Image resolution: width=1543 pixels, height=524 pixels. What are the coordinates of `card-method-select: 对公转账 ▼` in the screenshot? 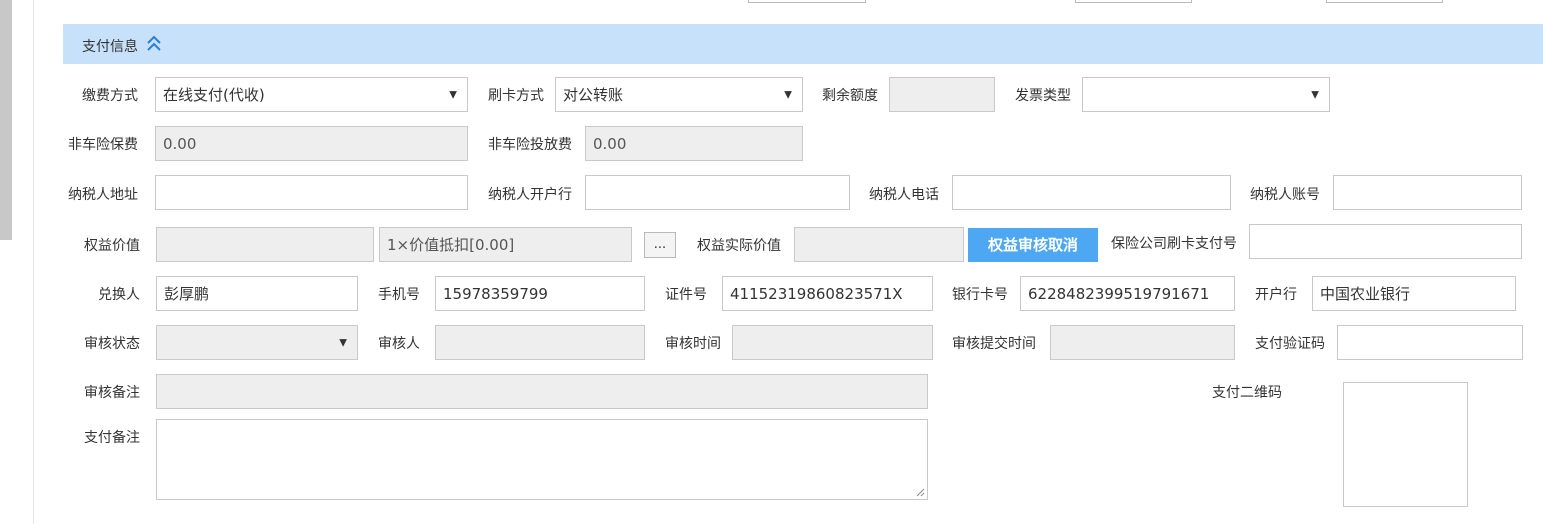 It's located at (679, 94).